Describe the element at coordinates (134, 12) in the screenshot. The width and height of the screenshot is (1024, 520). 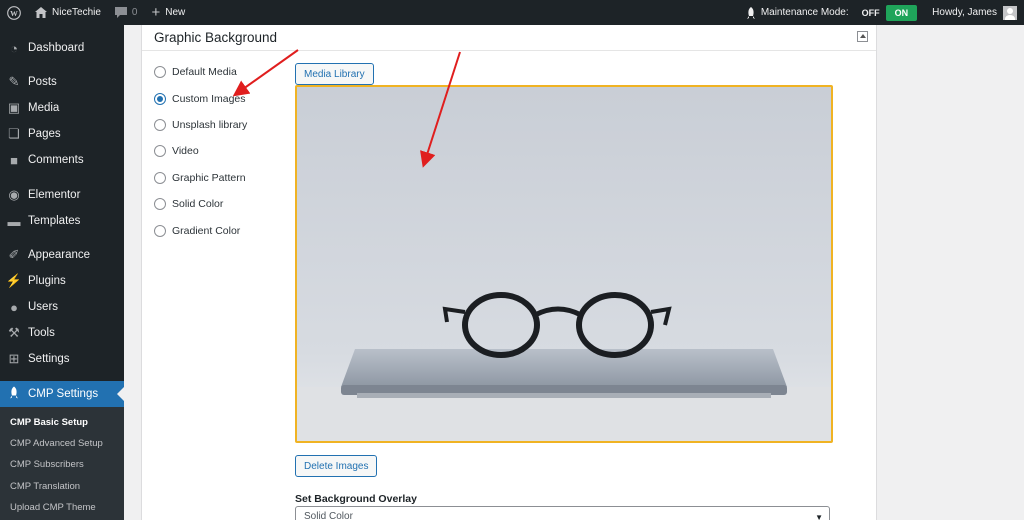
I see `comments-count: 0` at that location.